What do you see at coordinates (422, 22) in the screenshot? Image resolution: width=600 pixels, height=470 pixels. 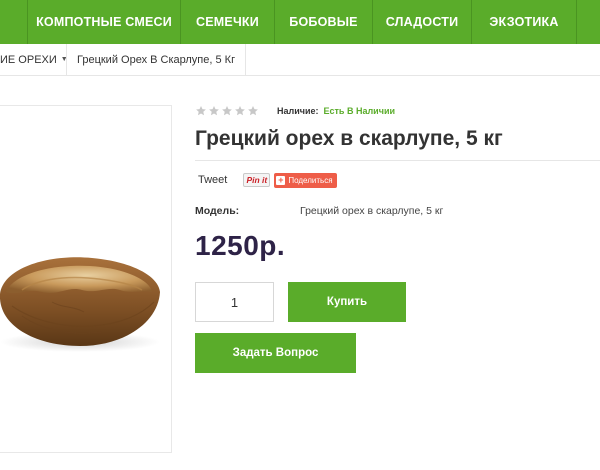 I see `nav-item-sladosti: СЛАДОСТИ` at bounding box center [422, 22].